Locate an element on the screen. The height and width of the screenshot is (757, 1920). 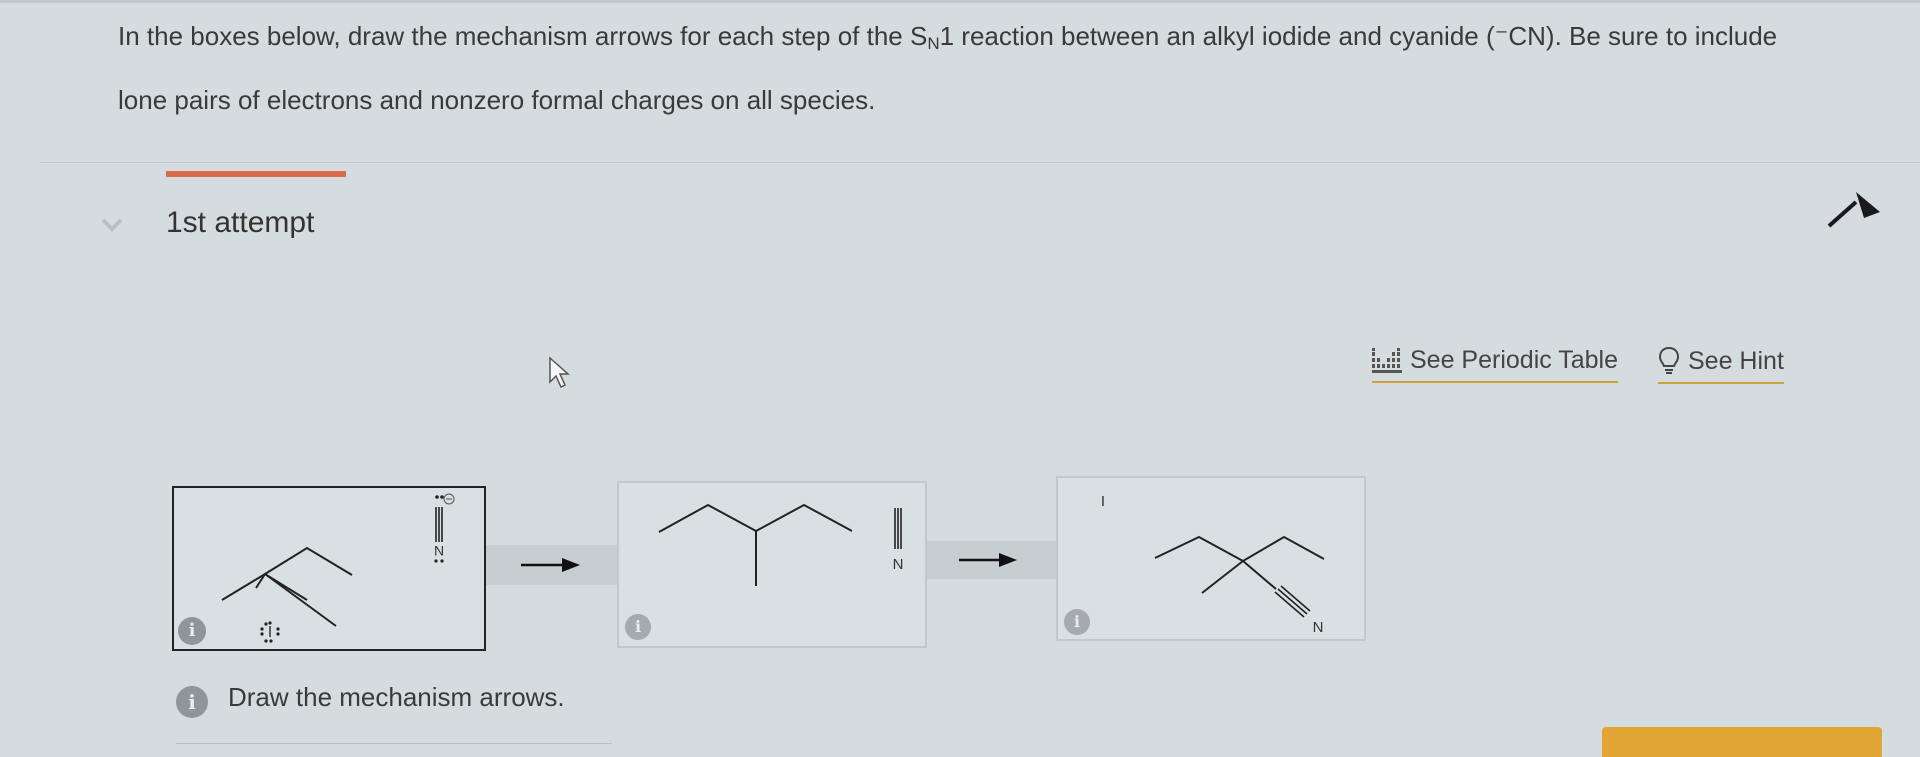
collapse-arrow-icon is located at coordinates (1854, 210).